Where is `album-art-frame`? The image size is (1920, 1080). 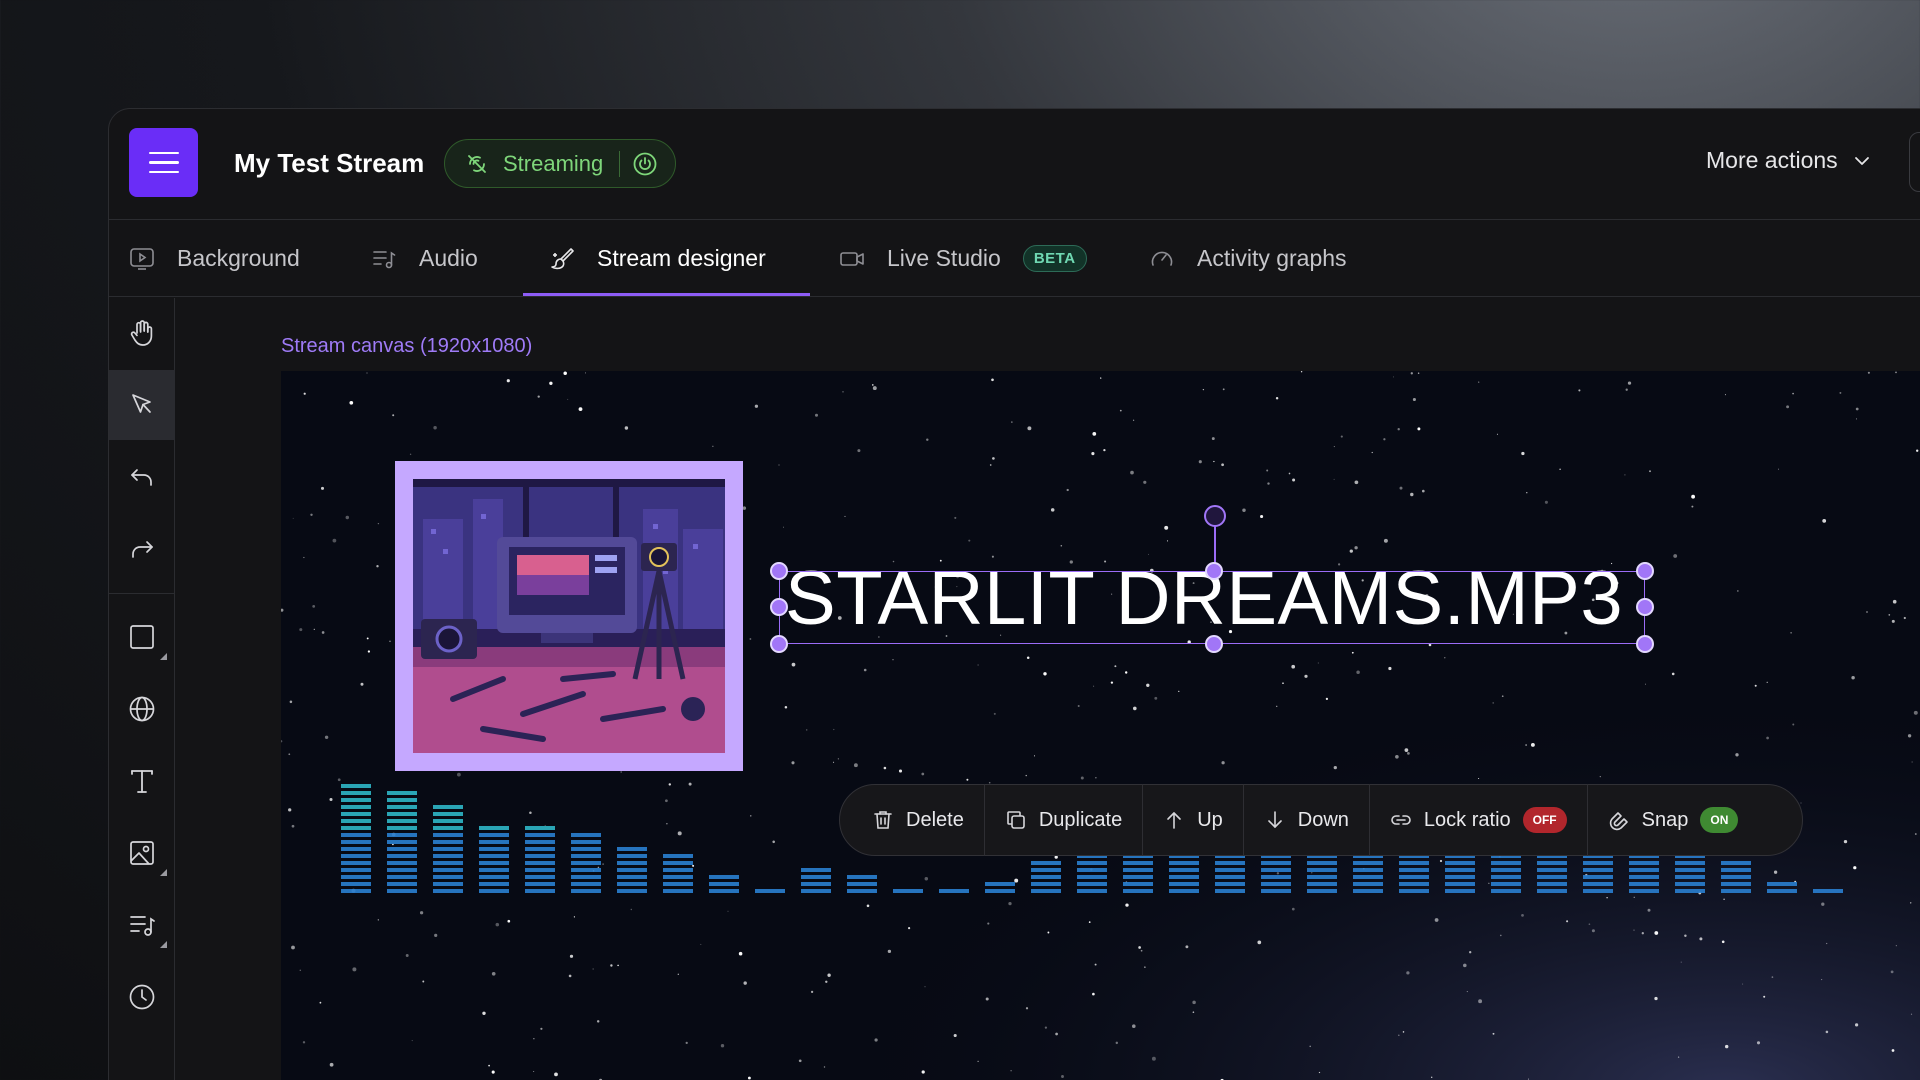 album-art-frame is located at coordinates (569, 616).